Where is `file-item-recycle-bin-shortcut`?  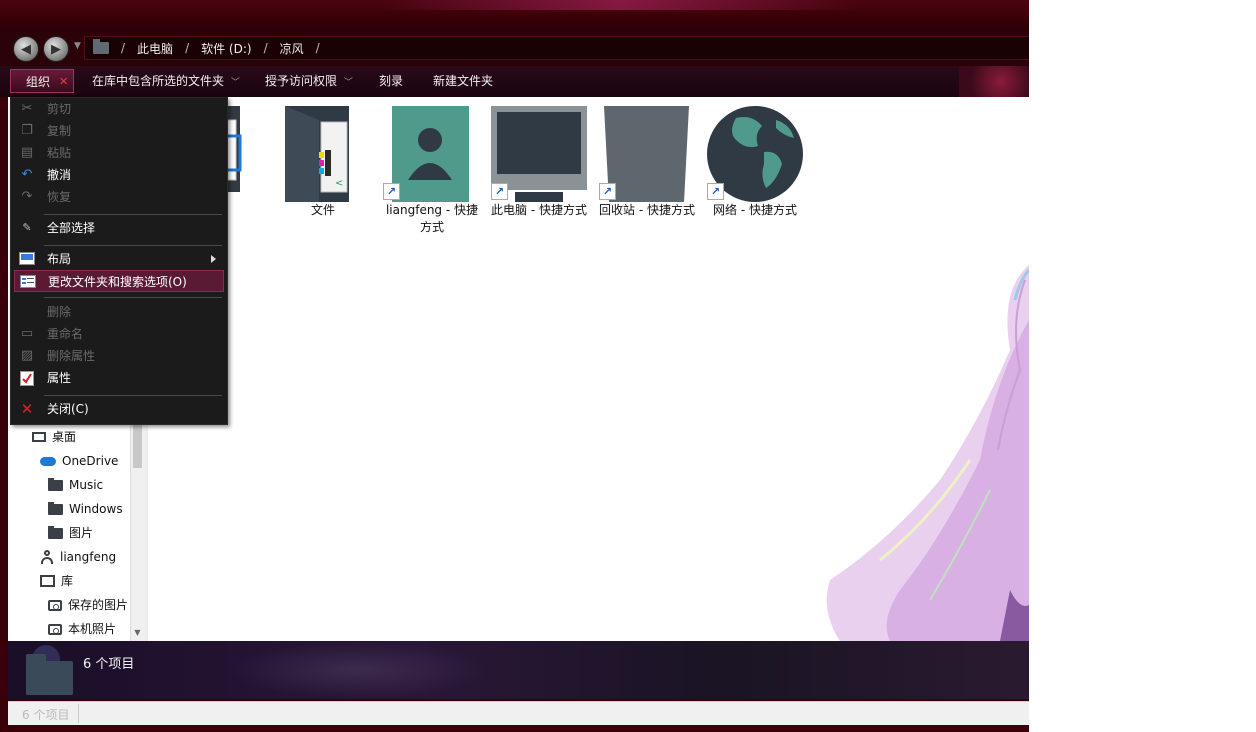 file-item-recycle-bin-shortcut is located at coordinates (647, 154).